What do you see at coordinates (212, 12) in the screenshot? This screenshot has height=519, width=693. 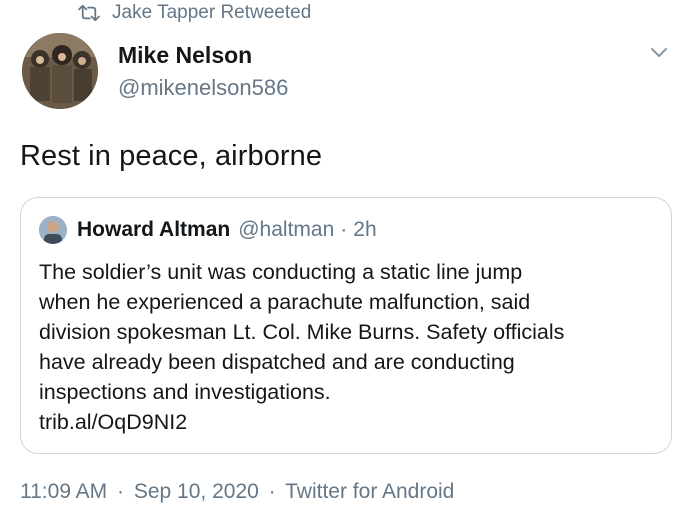 I see `retweet-label: Jake Tapper Retweeted` at bounding box center [212, 12].